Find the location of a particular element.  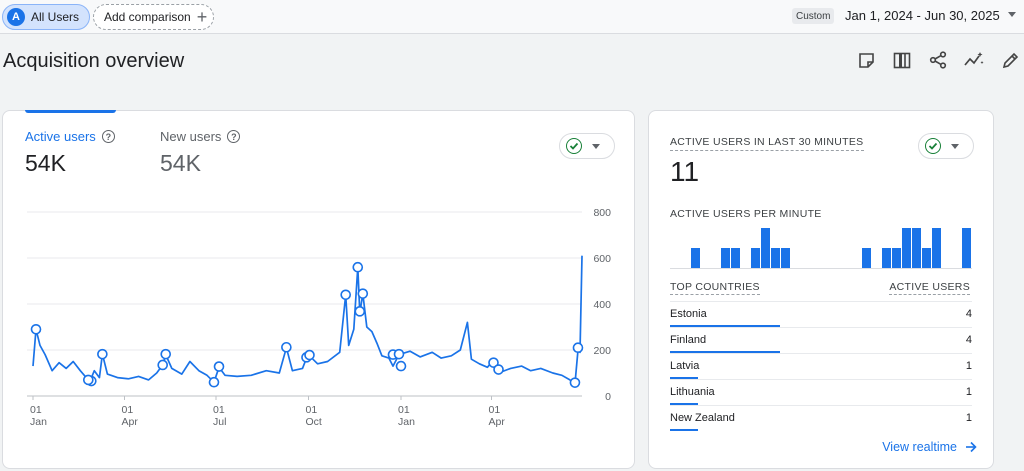

x-tick-month: Jul is located at coordinates (219, 422).